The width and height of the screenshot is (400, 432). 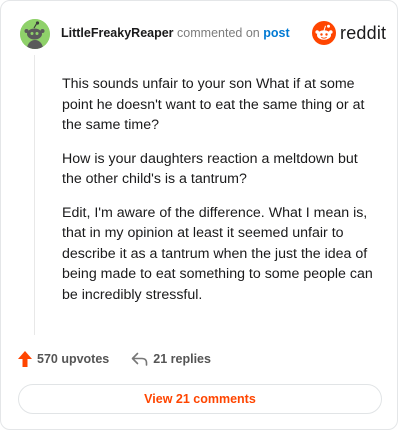 What do you see at coordinates (34, 195) in the screenshot?
I see `thread-line` at bounding box center [34, 195].